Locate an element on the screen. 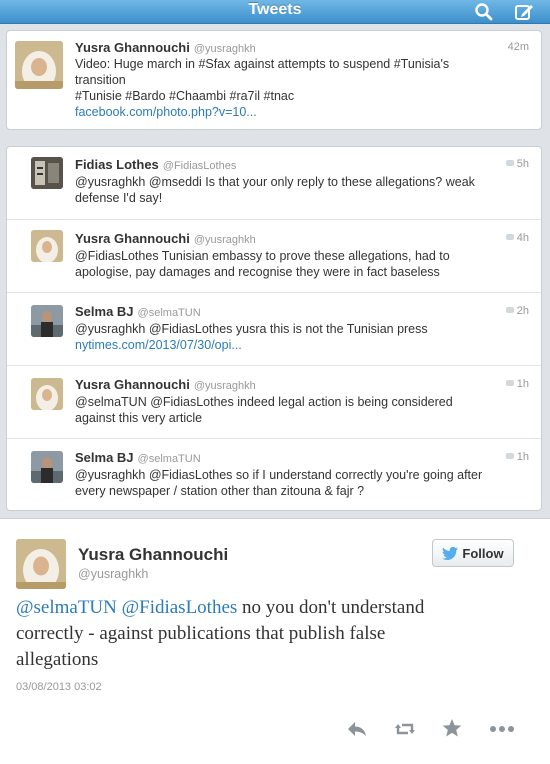 This screenshot has width=550, height=764. reply-line: against this very article is located at coordinates (139, 418).